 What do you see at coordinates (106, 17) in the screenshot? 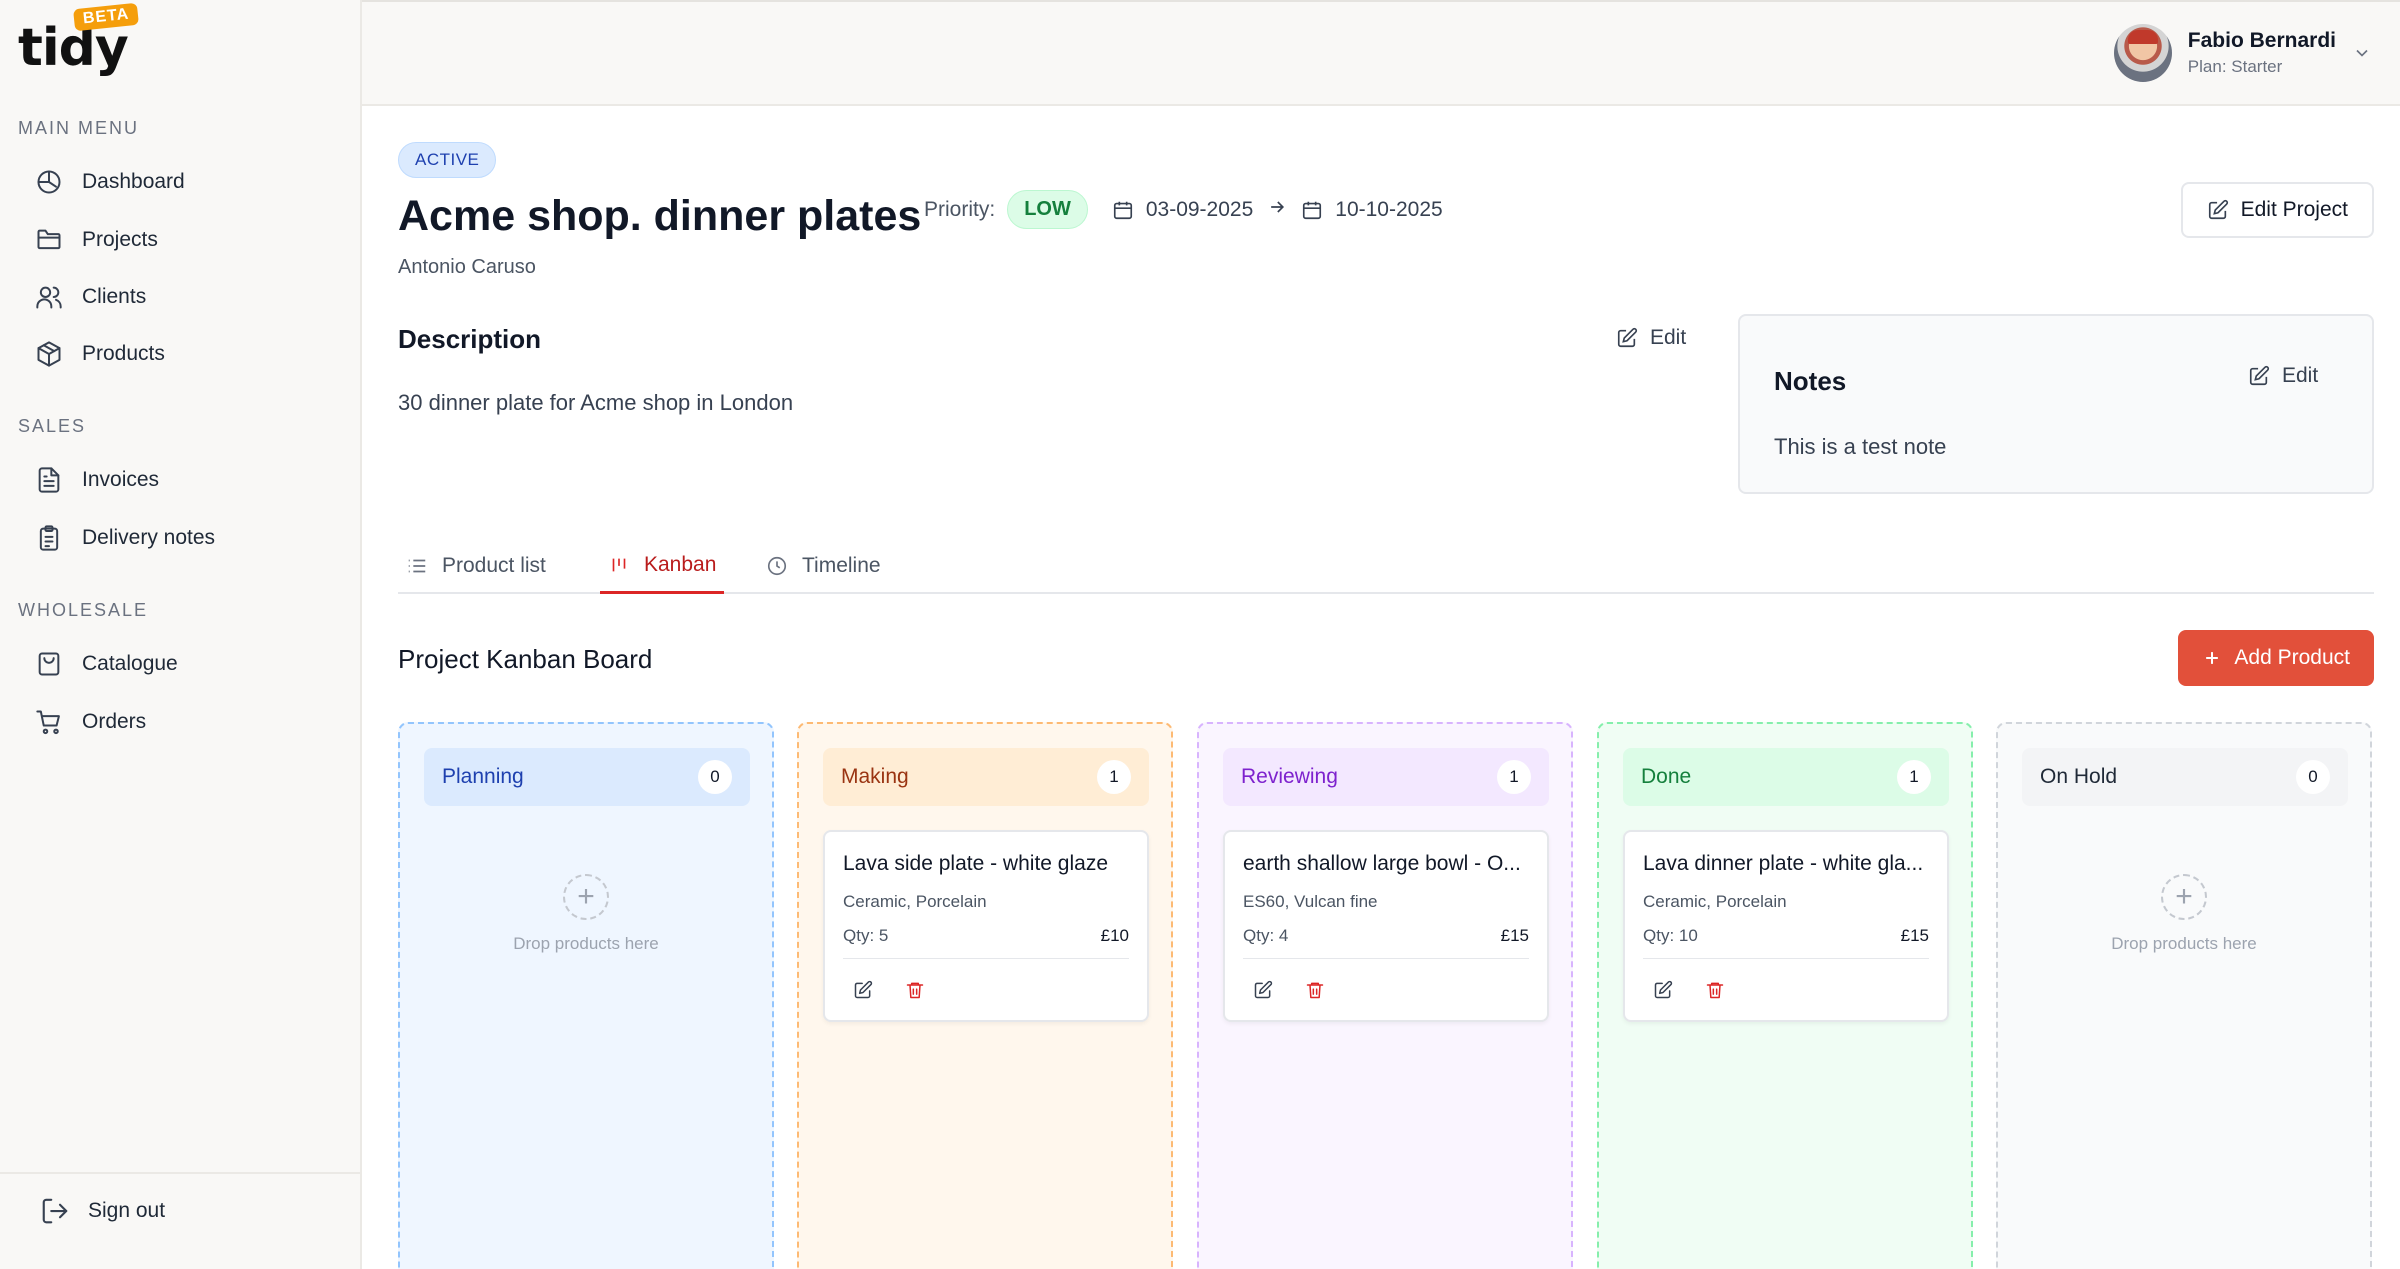
I see `beta-badge: BETA` at bounding box center [106, 17].